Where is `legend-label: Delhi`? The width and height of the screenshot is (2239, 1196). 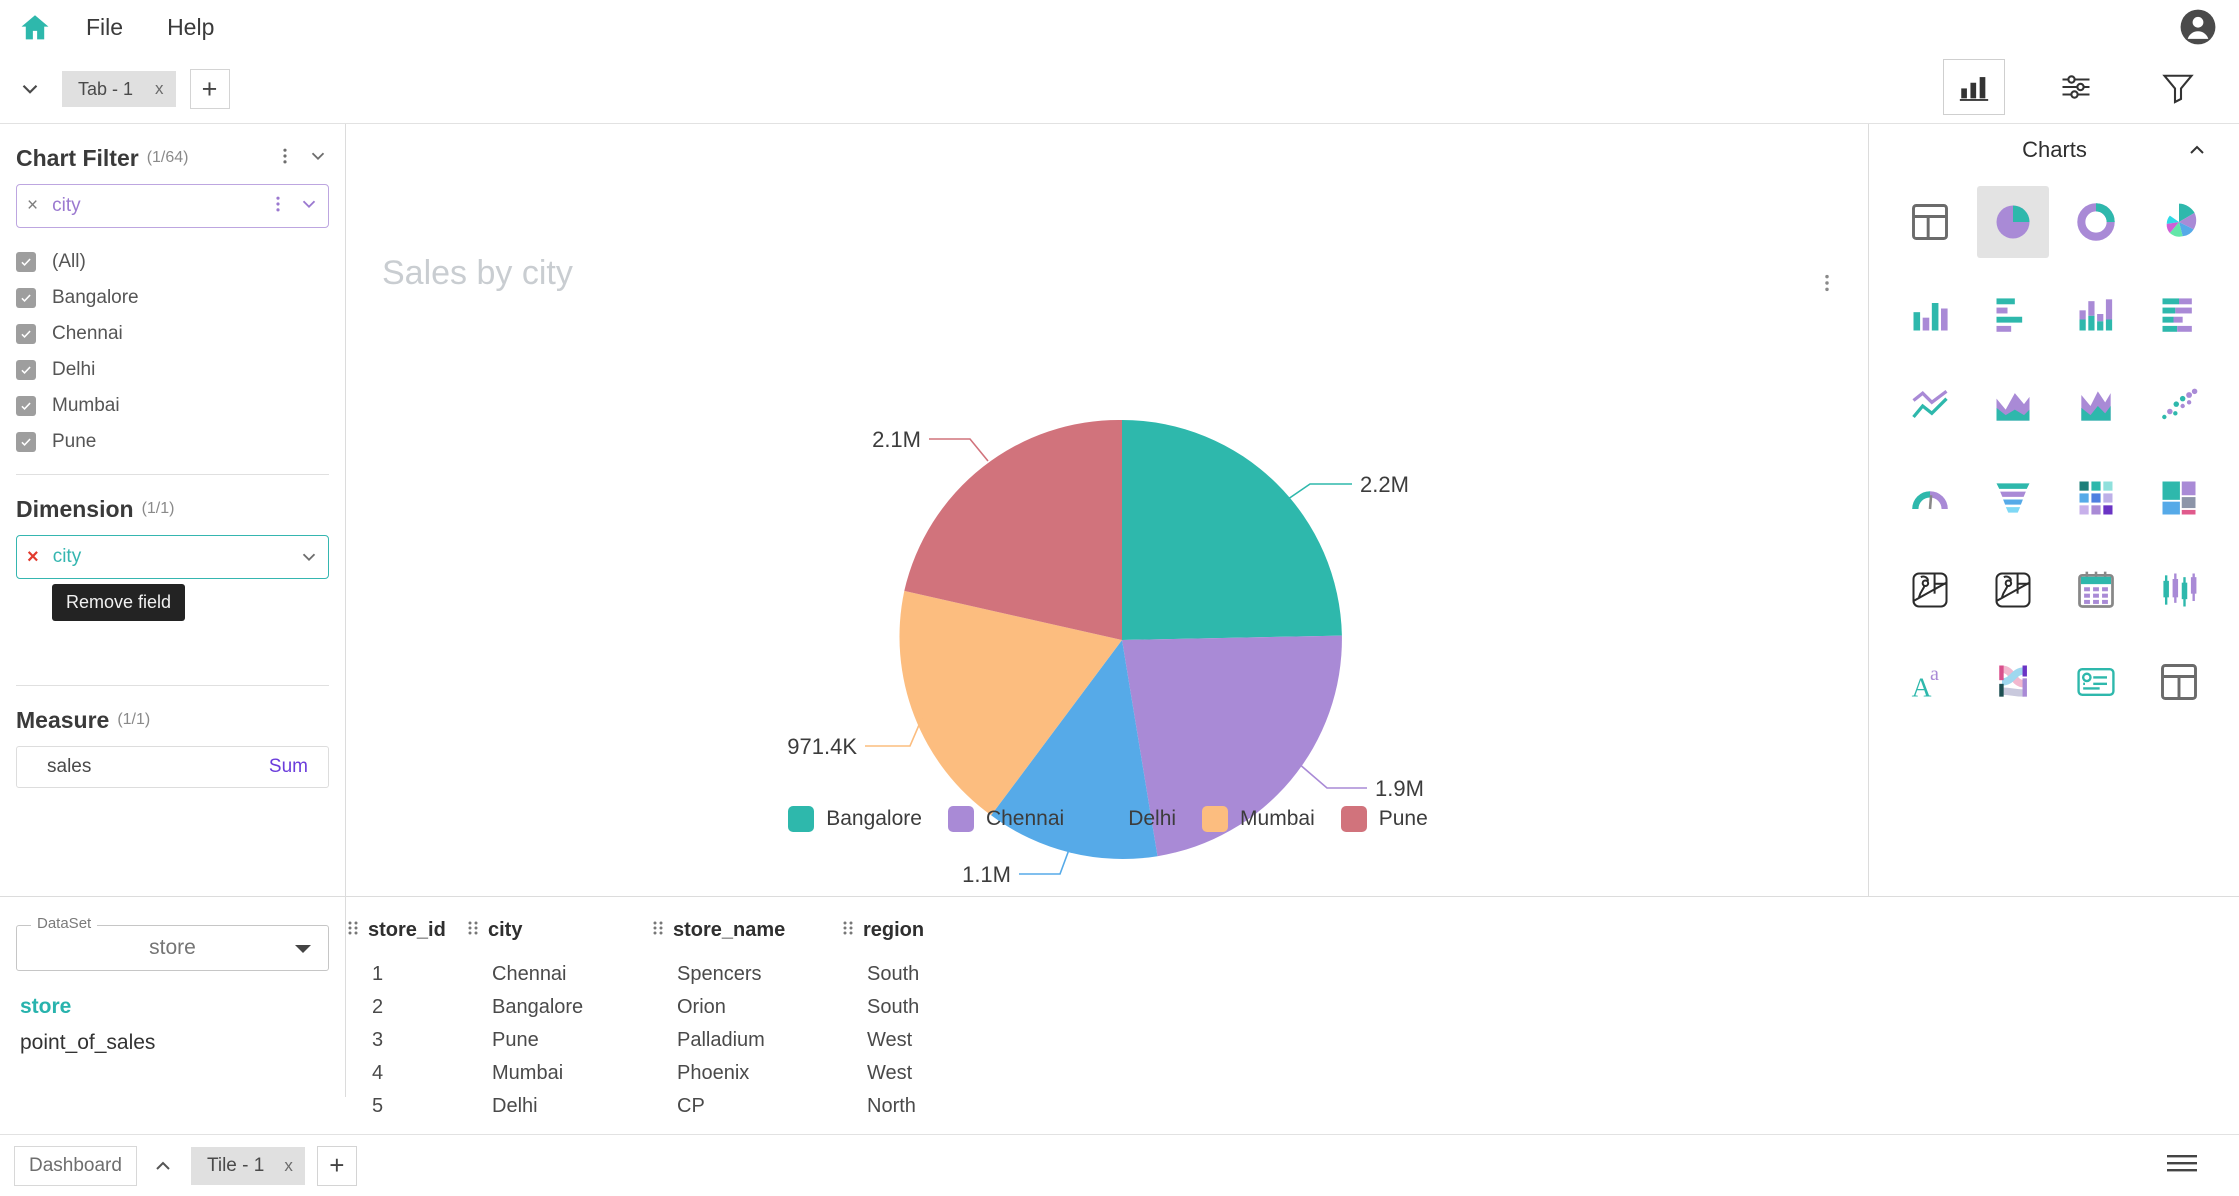 legend-label: Delhi is located at coordinates (1152, 818).